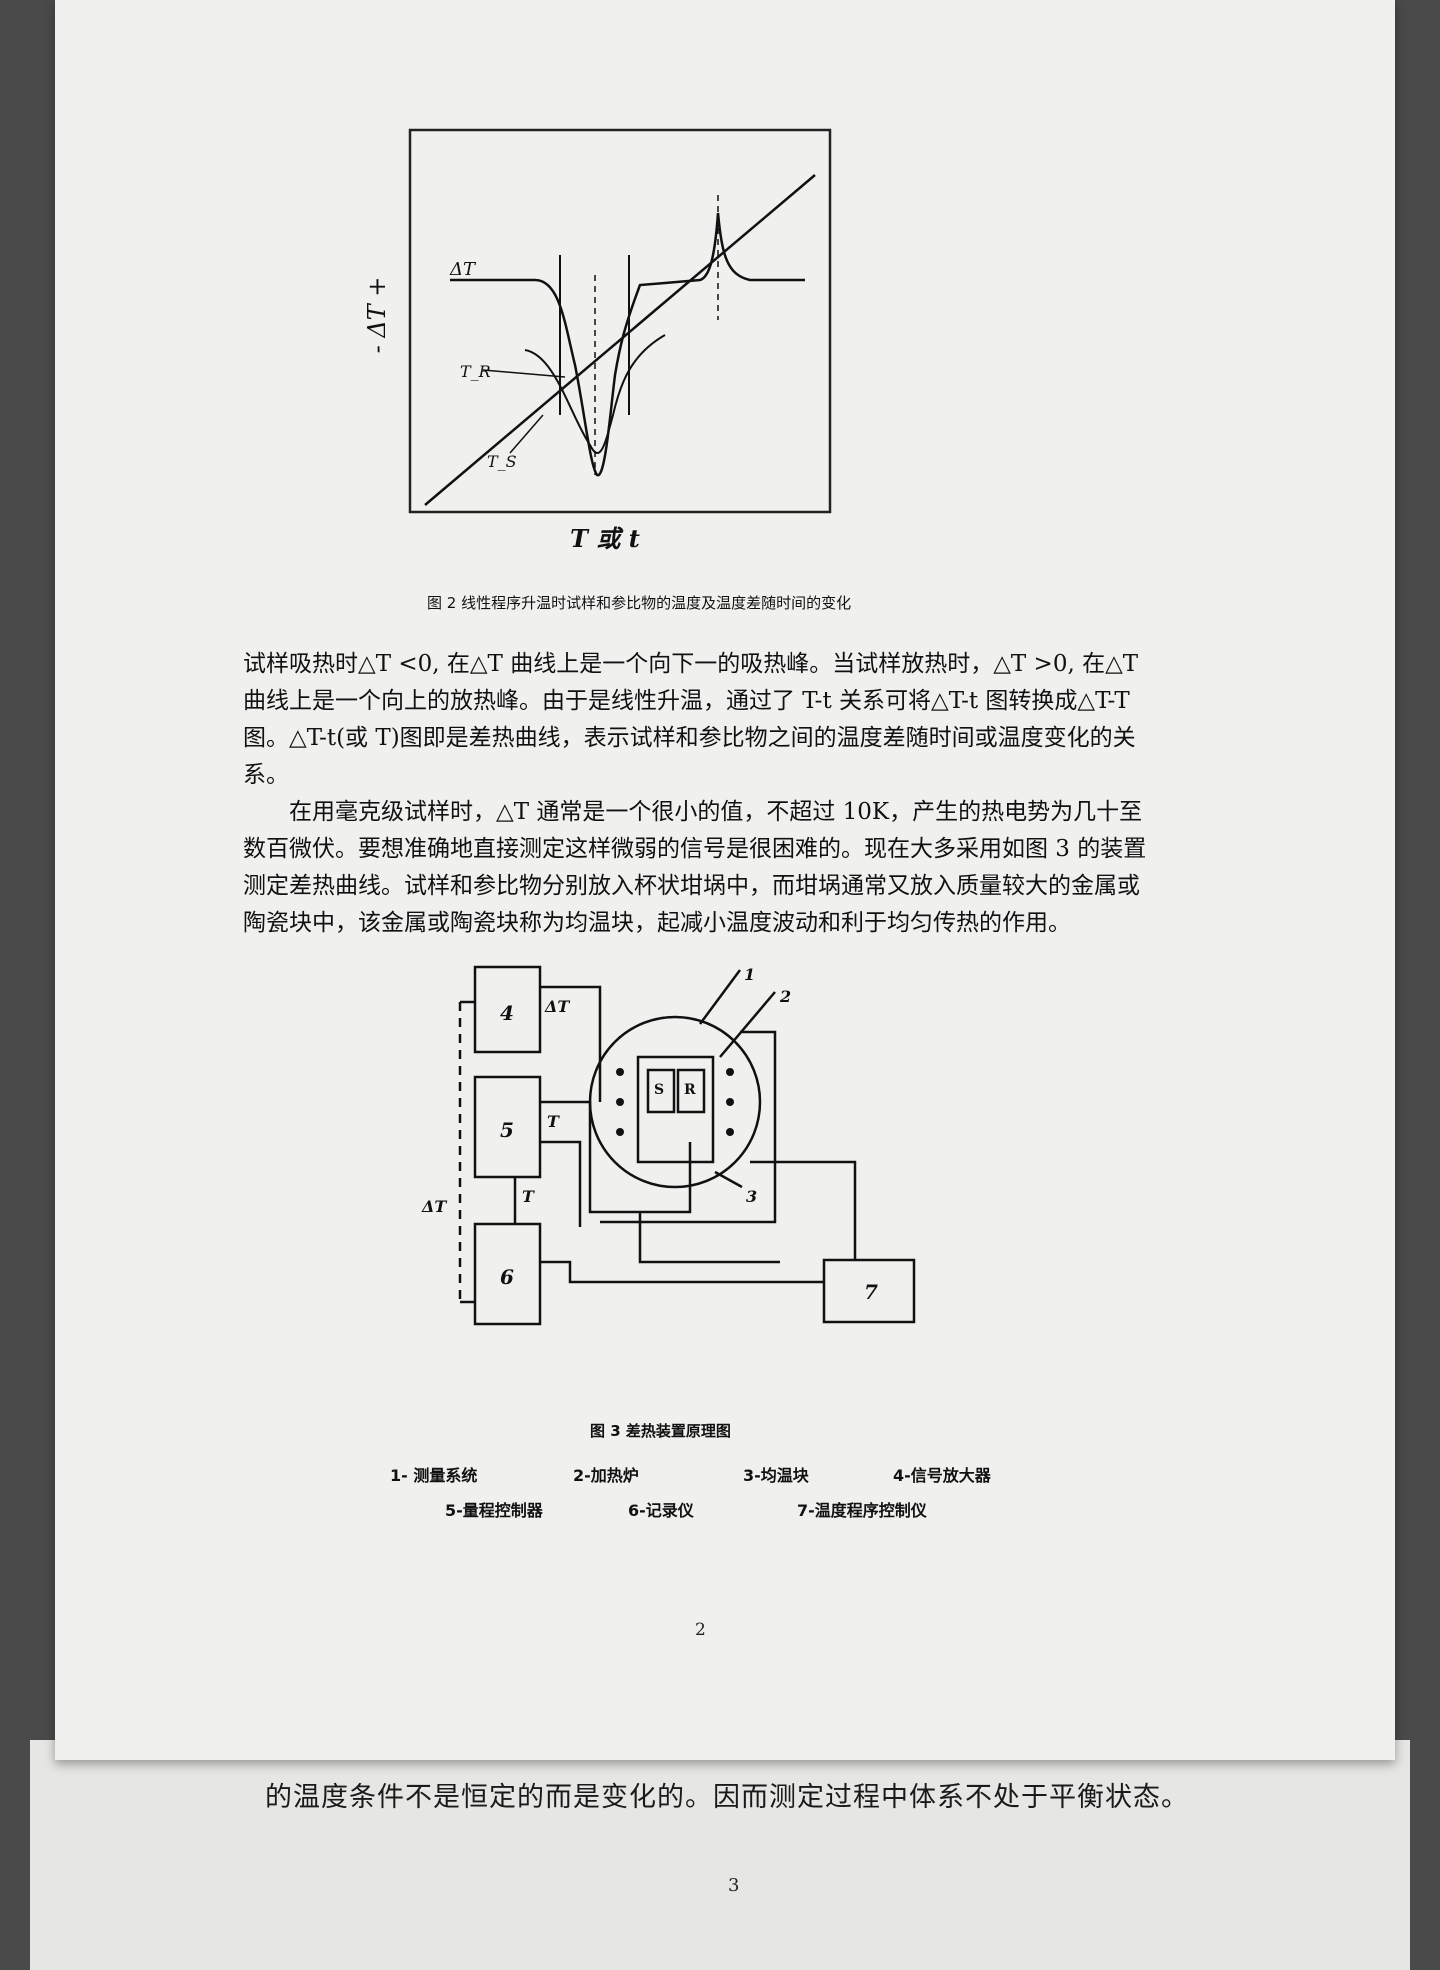 The height and width of the screenshot is (1970, 1440). What do you see at coordinates (507, 1130) in the screenshot?
I see `box-5-label: 5` at bounding box center [507, 1130].